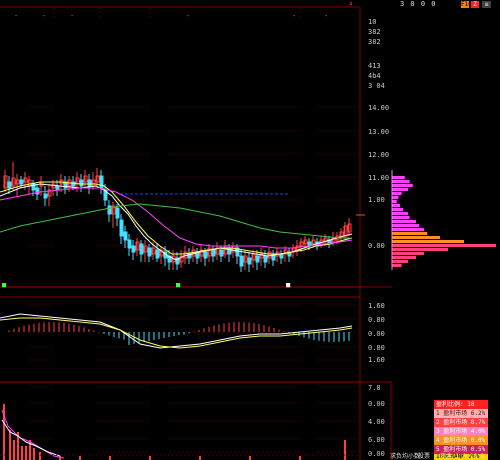  Describe the element at coordinates (16, 16) in the screenshot. I see `header-mark-1: -` at that location.